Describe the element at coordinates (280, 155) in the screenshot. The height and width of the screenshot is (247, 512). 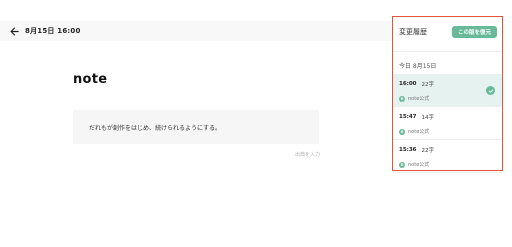
I see `quote-source-input` at that location.